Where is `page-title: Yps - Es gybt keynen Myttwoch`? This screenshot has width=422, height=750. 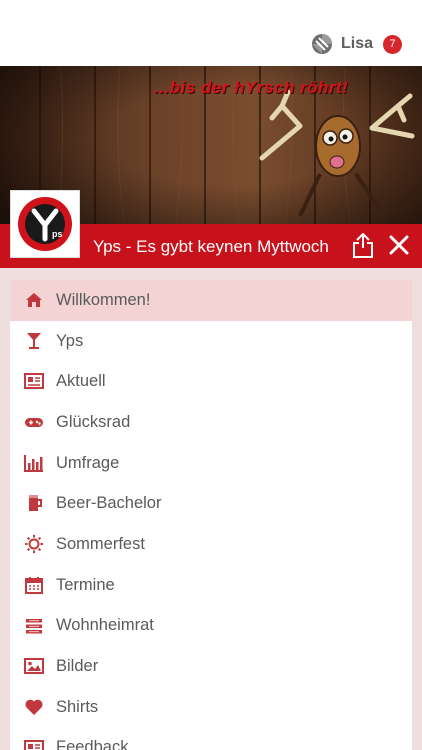 page-title: Yps - Es gybt keynen Myttwoch is located at coordinates (211, 246).